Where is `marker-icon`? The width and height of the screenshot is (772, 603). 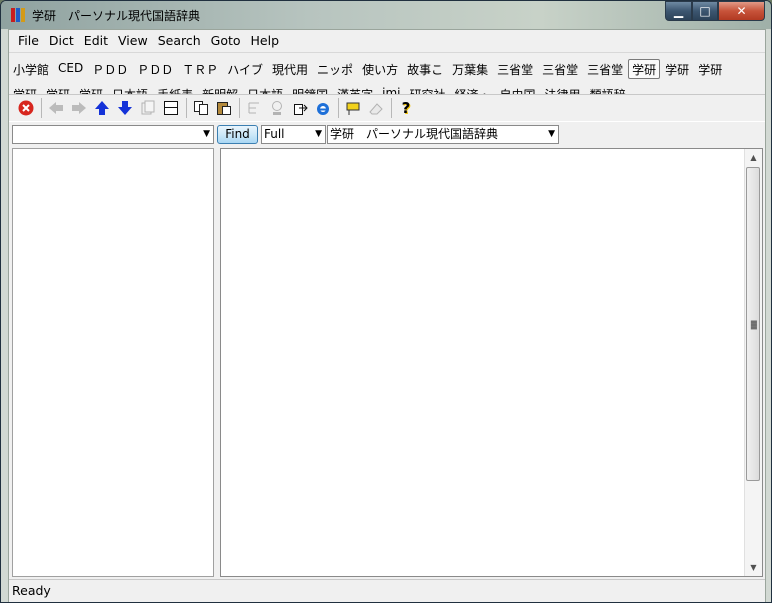 marker-icon is located at coordinates (353, 108).